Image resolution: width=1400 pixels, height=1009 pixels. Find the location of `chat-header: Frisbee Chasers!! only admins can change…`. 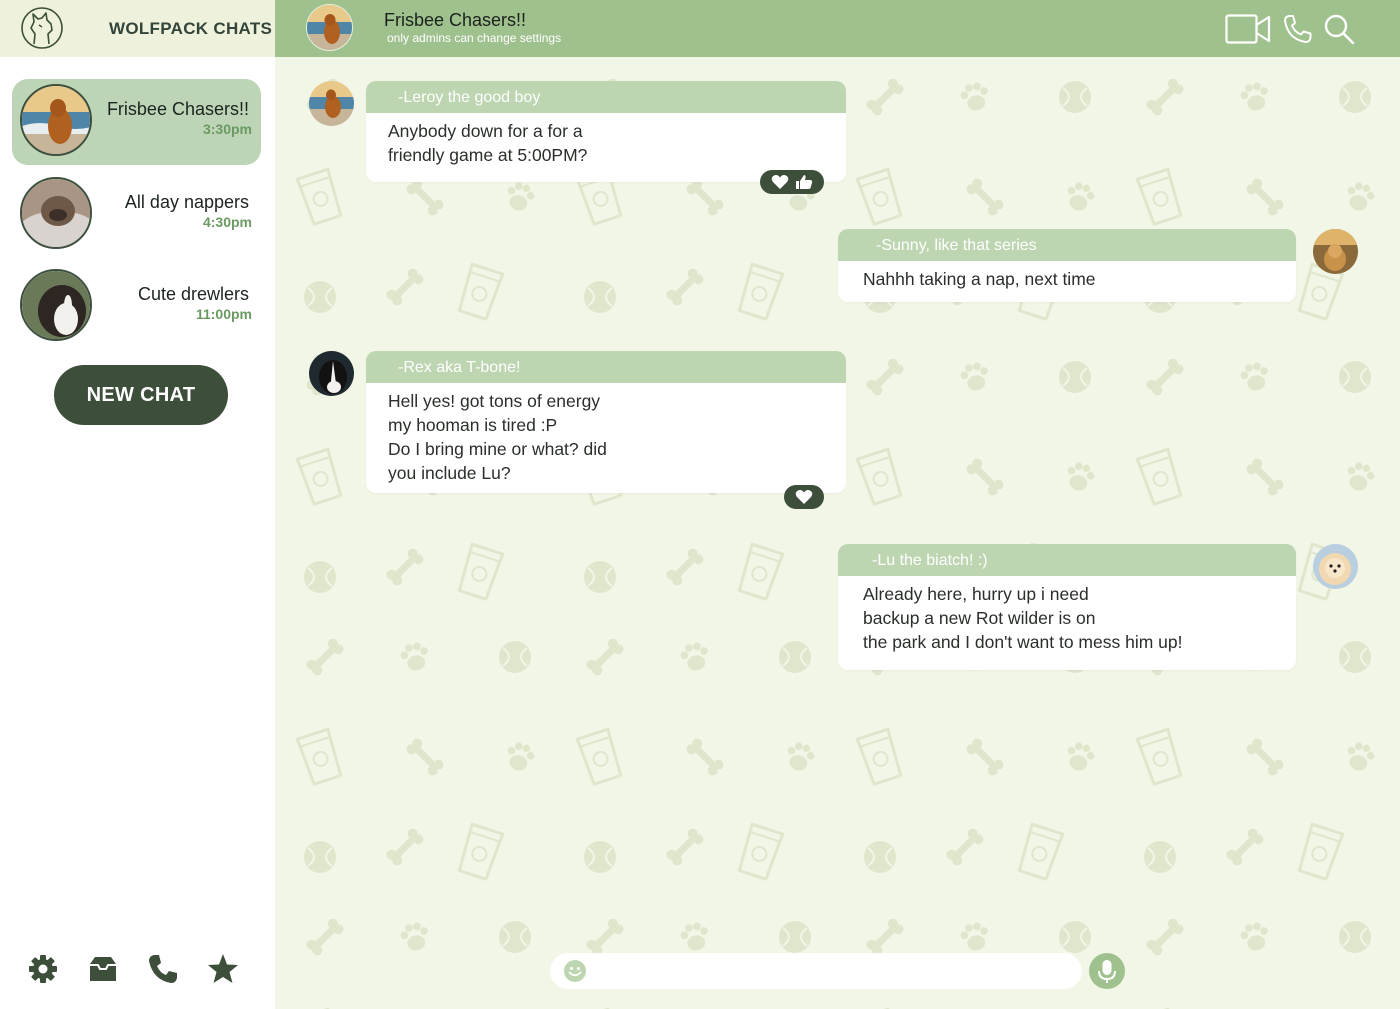

chat-header: Frisbee Chasers!! only admins can change… is located at coordinates (837, 28).